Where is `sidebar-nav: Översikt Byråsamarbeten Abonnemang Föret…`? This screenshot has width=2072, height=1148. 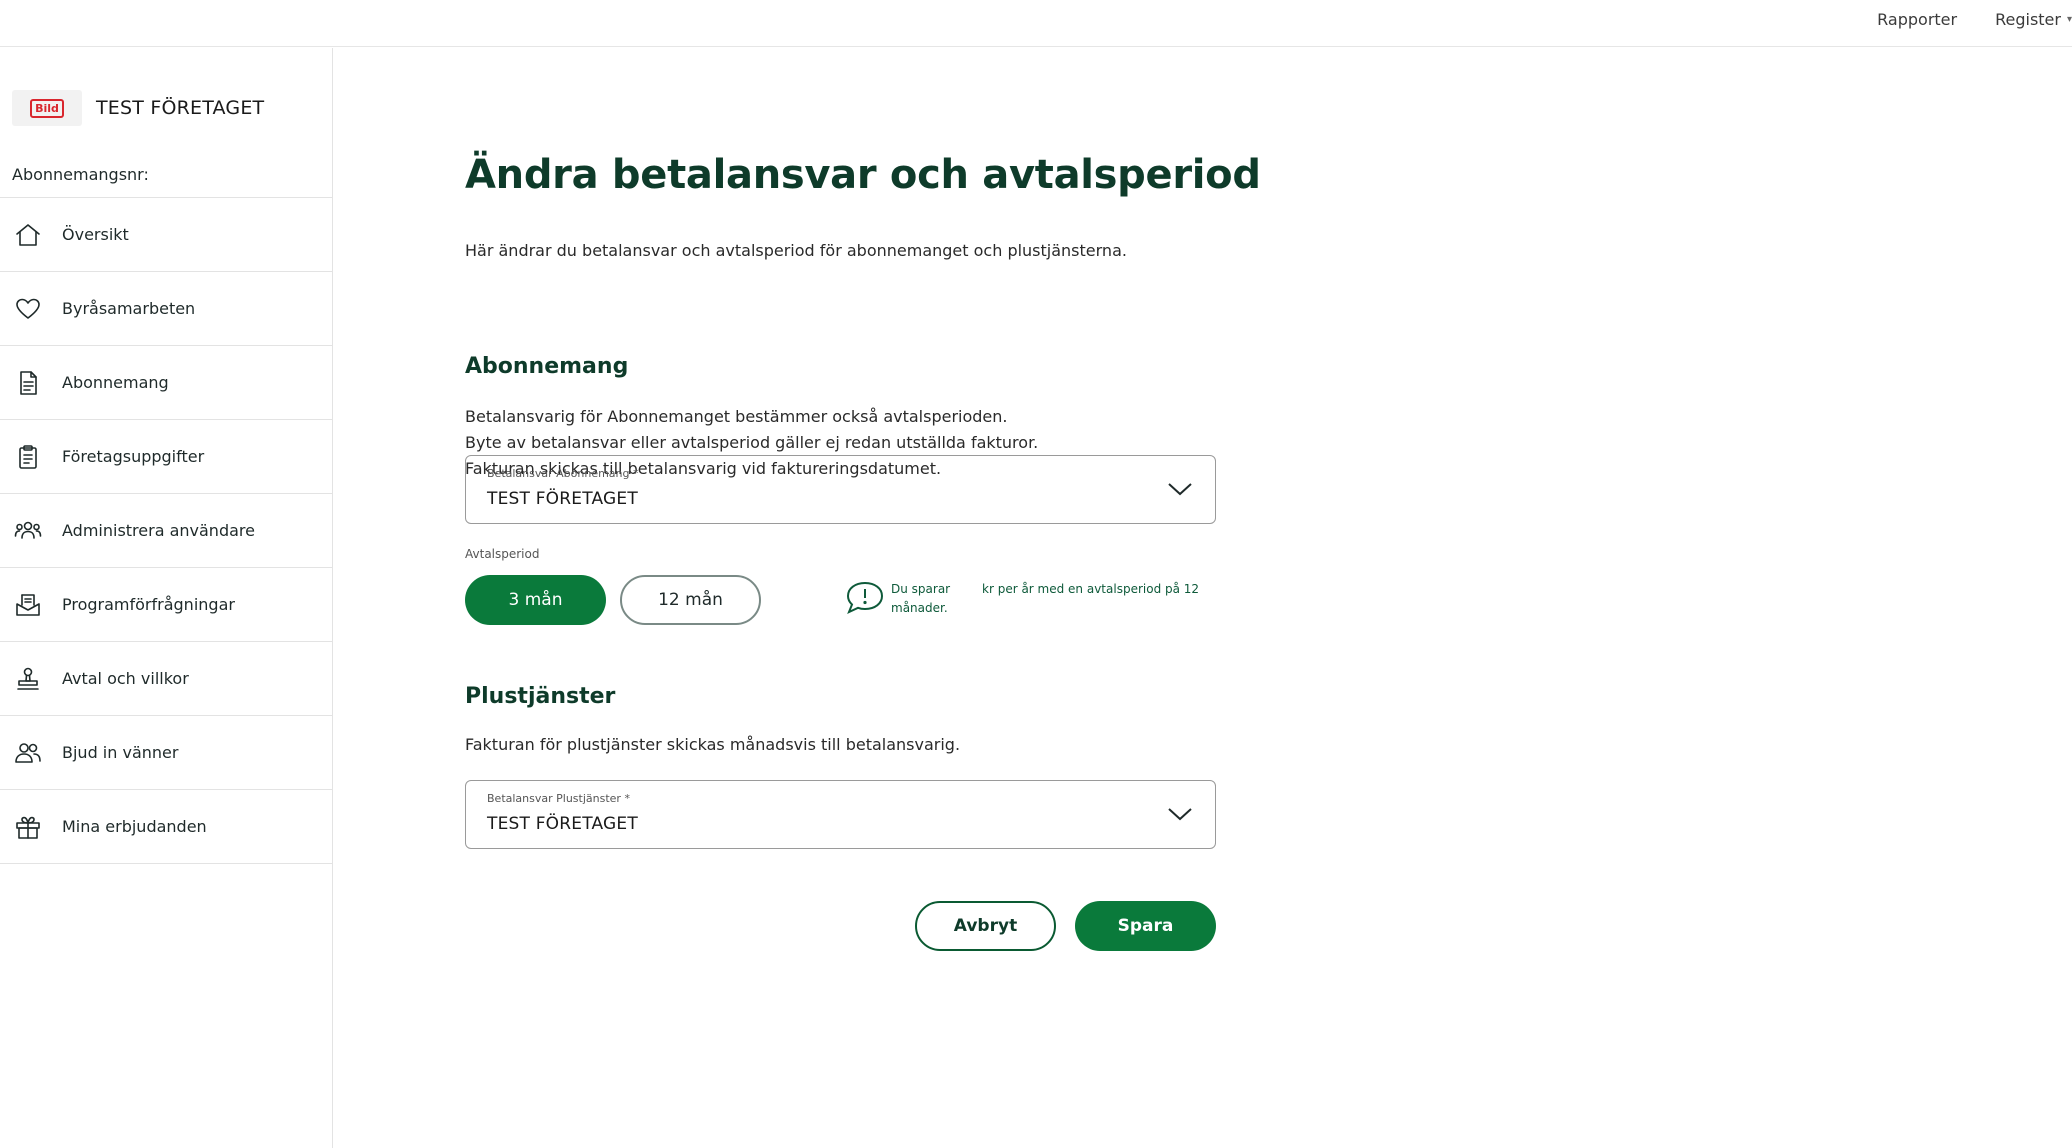 sidebar-nav: Översikt Byråsamarbeten Abonnemang Föret… is located at coordinates (166, 530).